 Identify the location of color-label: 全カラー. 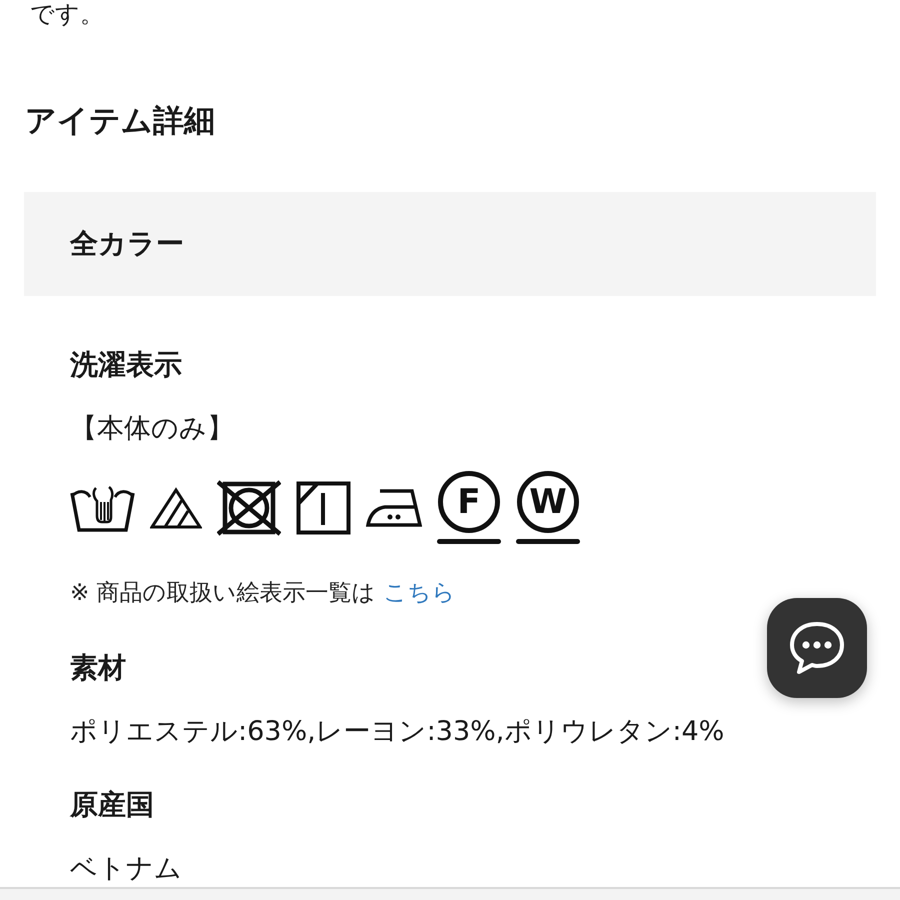
(127, 244).